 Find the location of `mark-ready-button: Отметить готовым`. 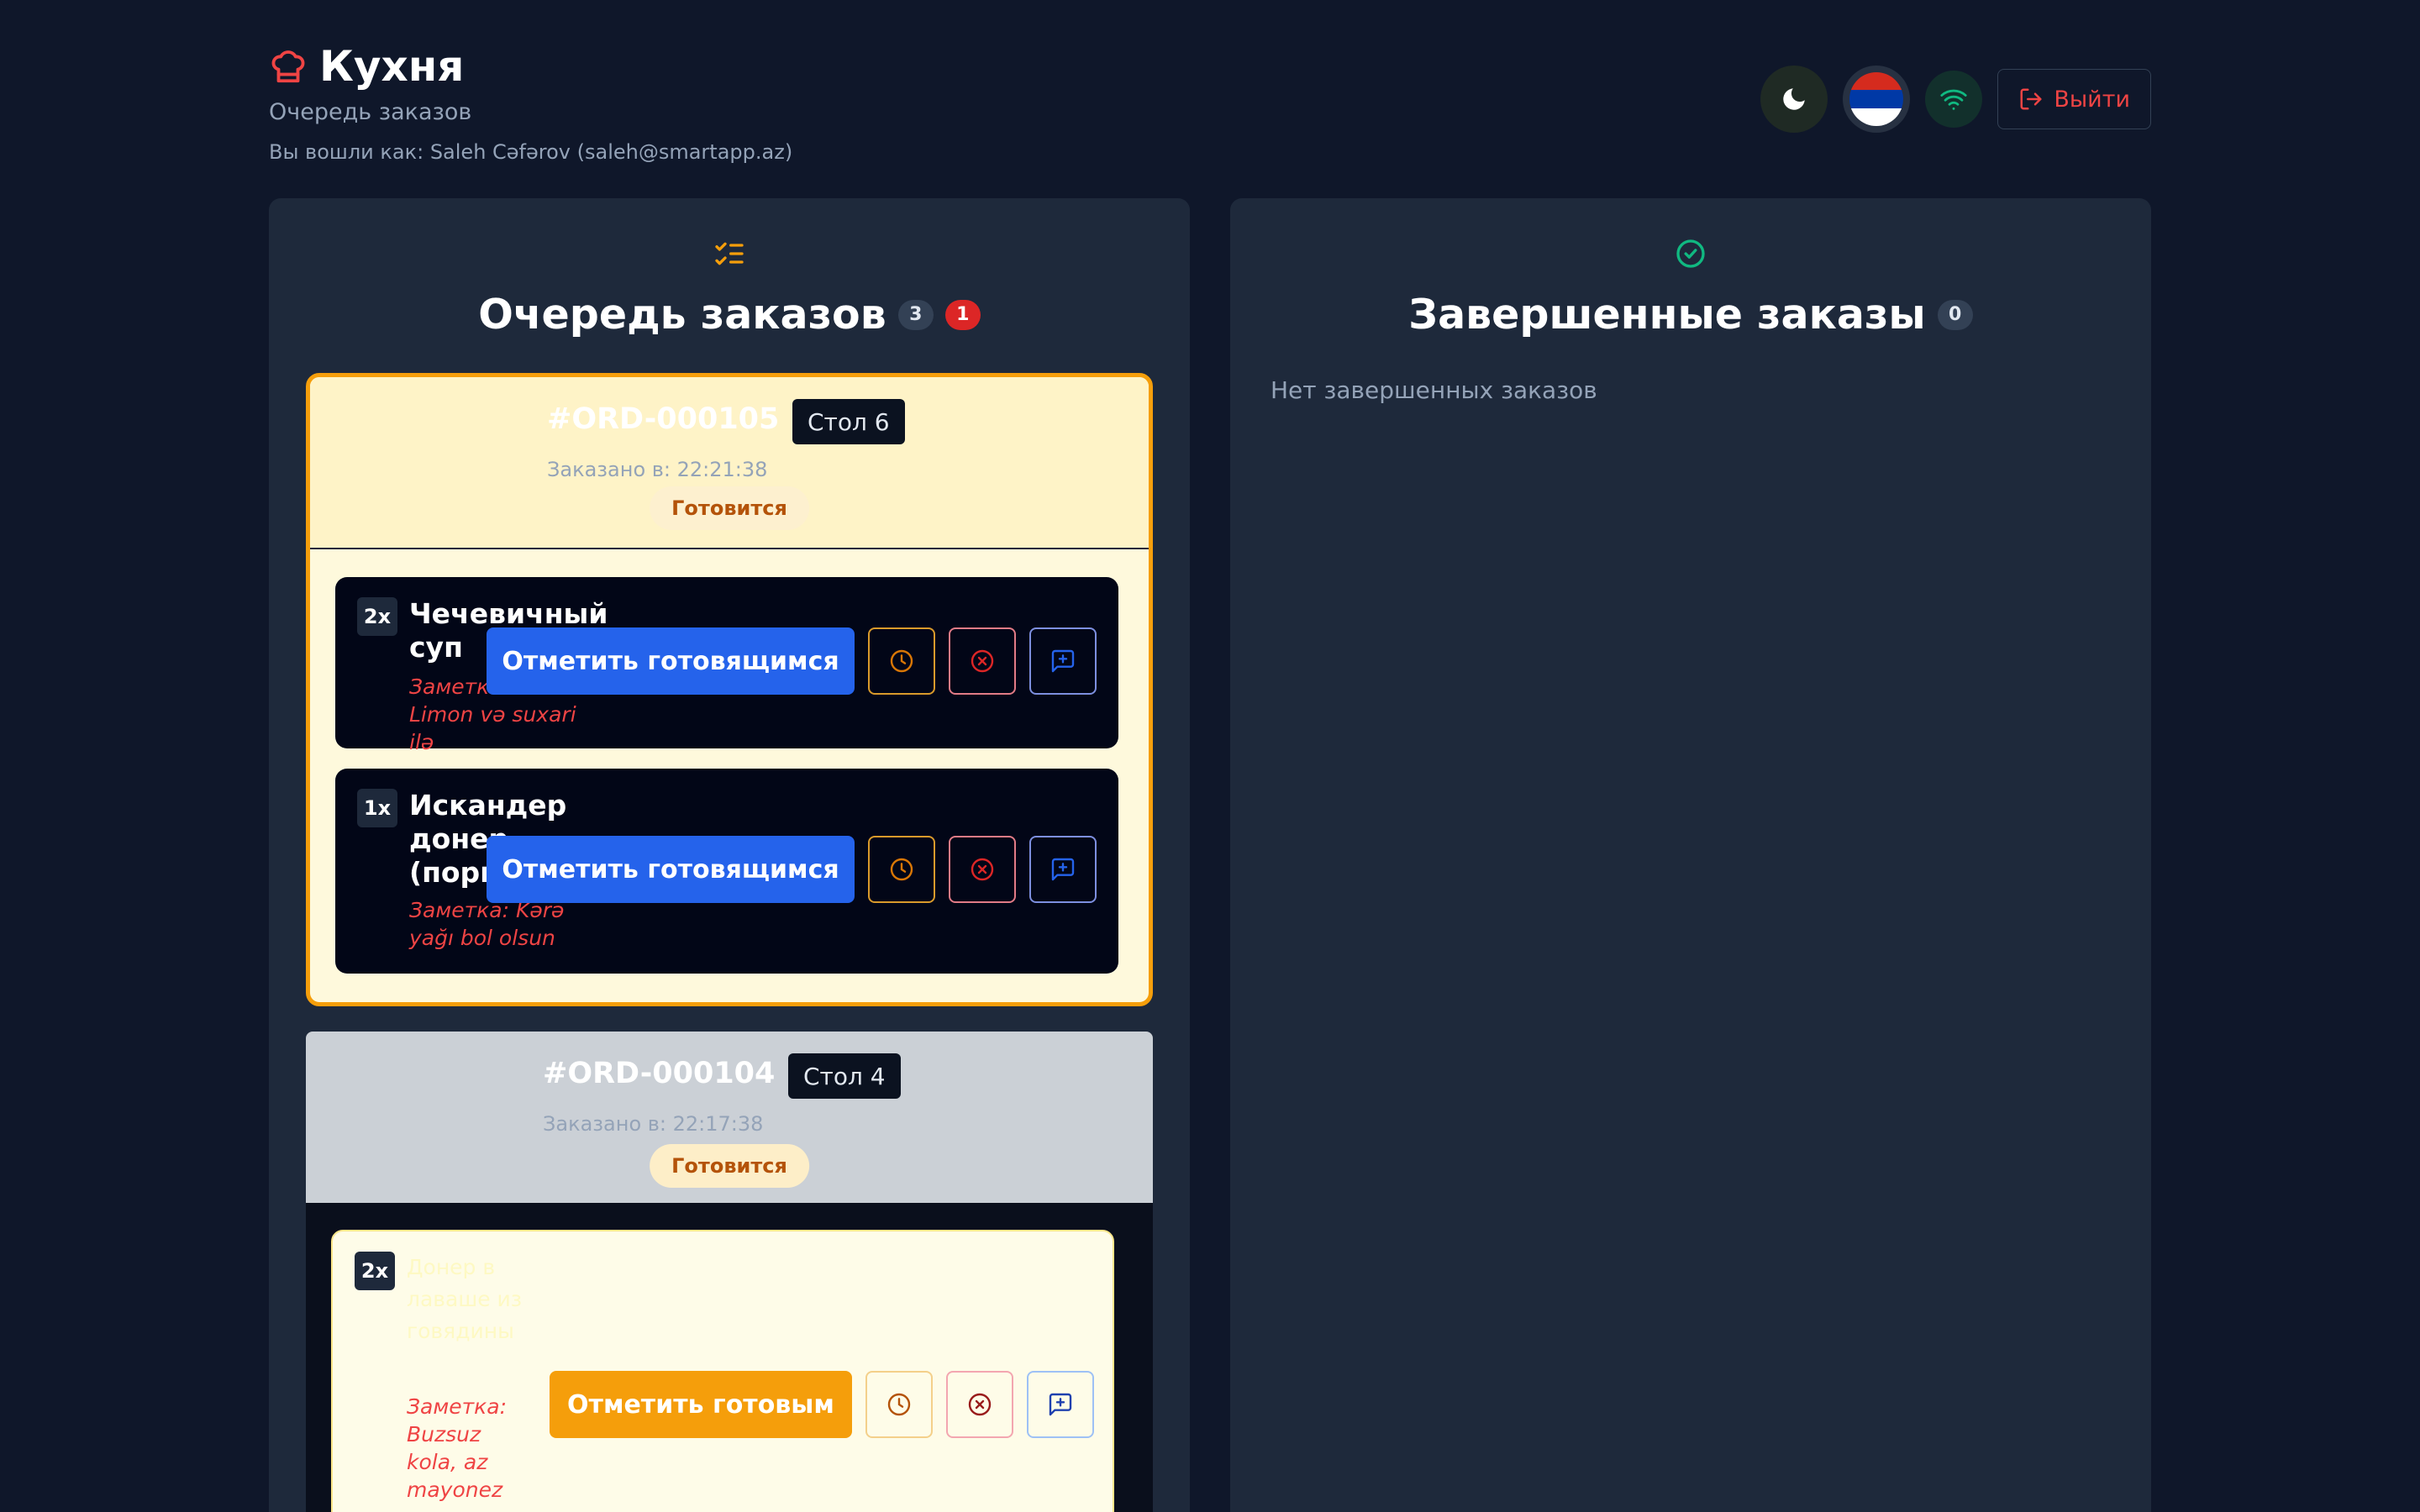

mark-ready-button: Отметить готовым is located at coordinates (701, 1404).